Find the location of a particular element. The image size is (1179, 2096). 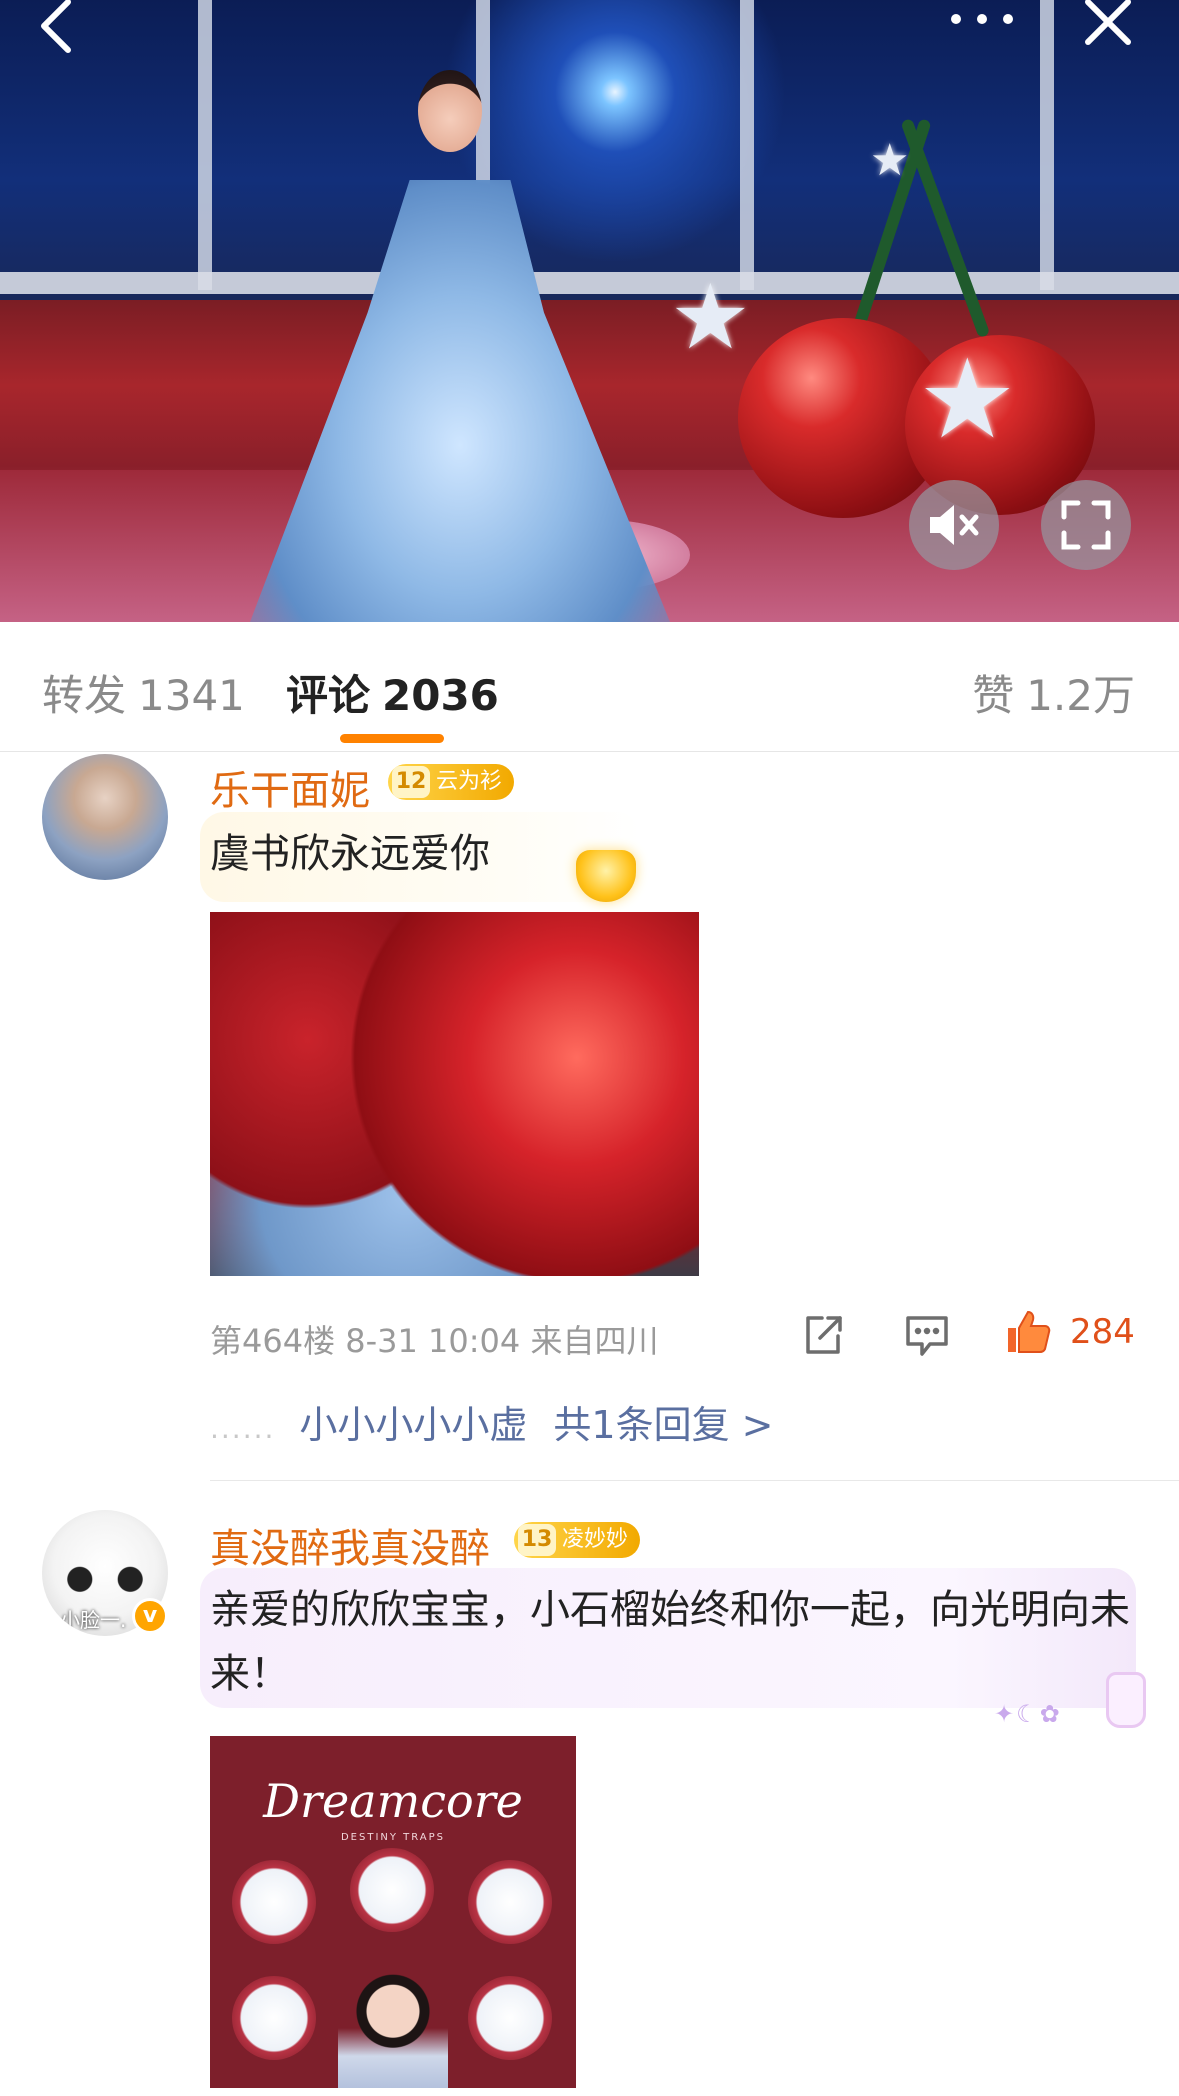

tab-likes: 赞 1.2万 is located at coordinates (1053, 692).